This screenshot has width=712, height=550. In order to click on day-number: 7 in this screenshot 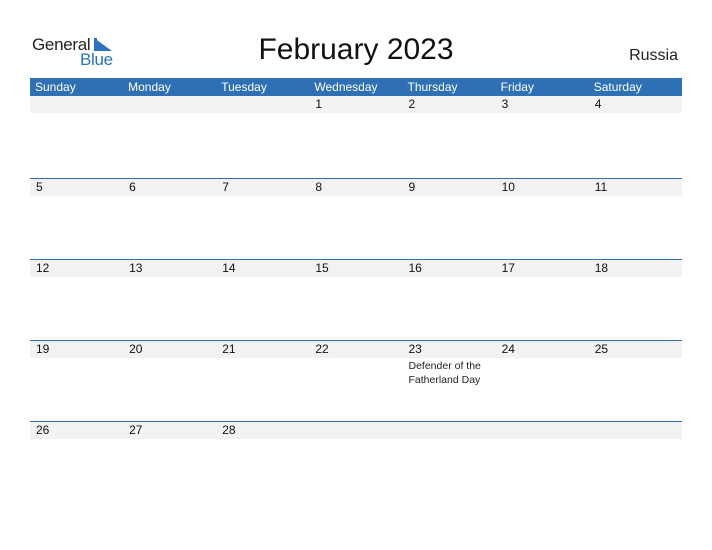, I will do `click(225, 187)`.